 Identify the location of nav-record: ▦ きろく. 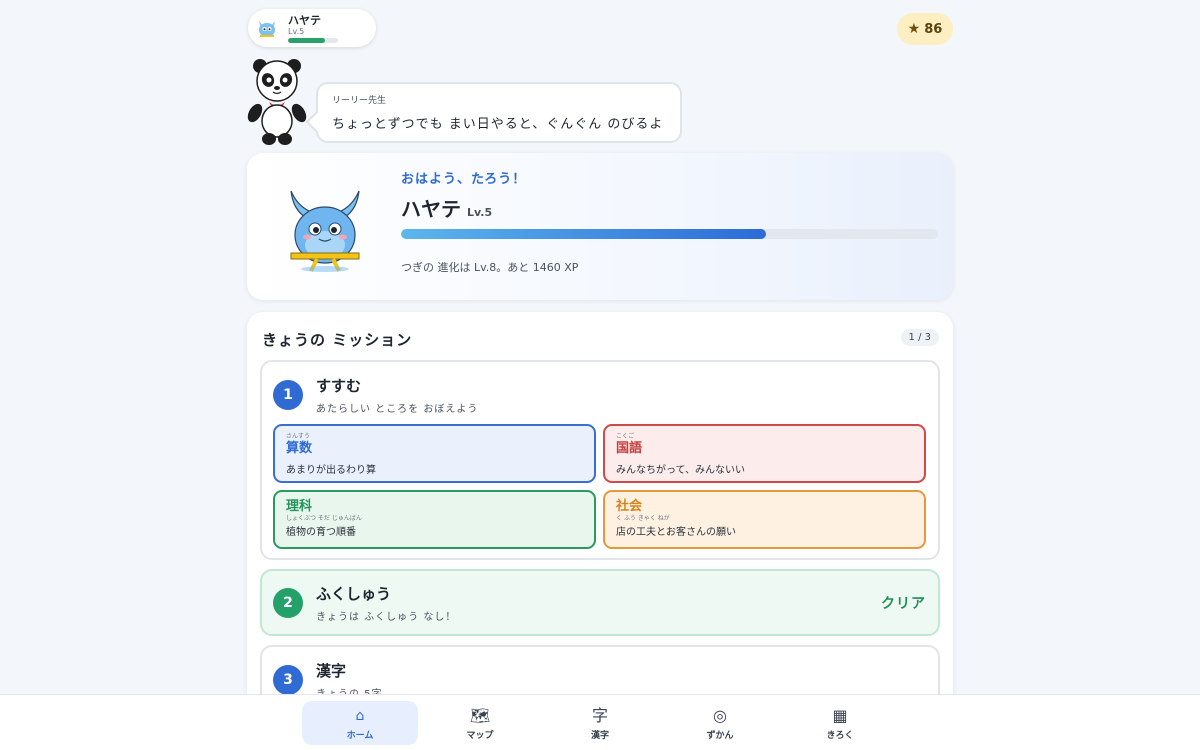
(840, 723).